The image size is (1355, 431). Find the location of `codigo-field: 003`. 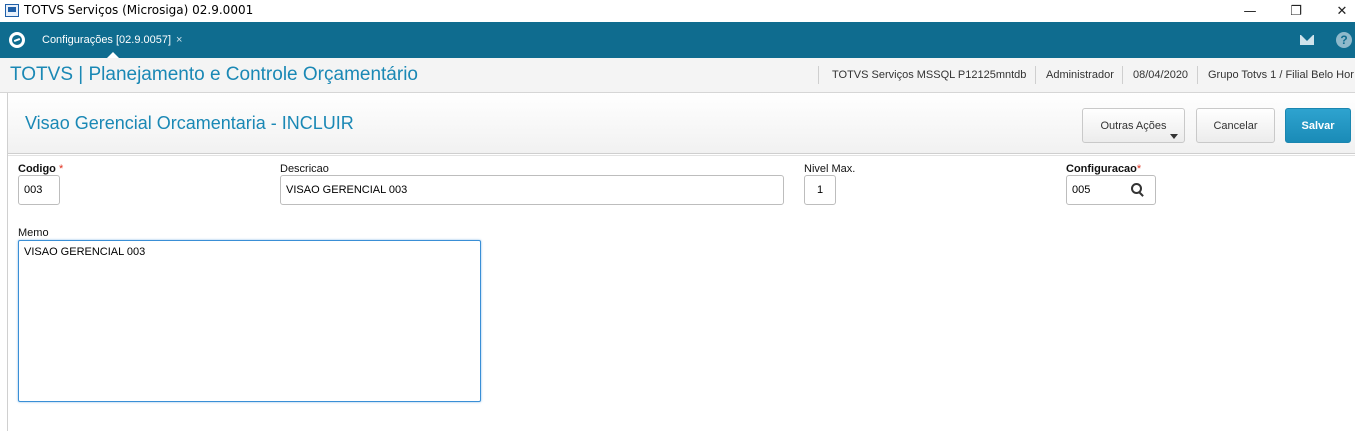

codigo-field: 003 is located at coordinates (39, 190).